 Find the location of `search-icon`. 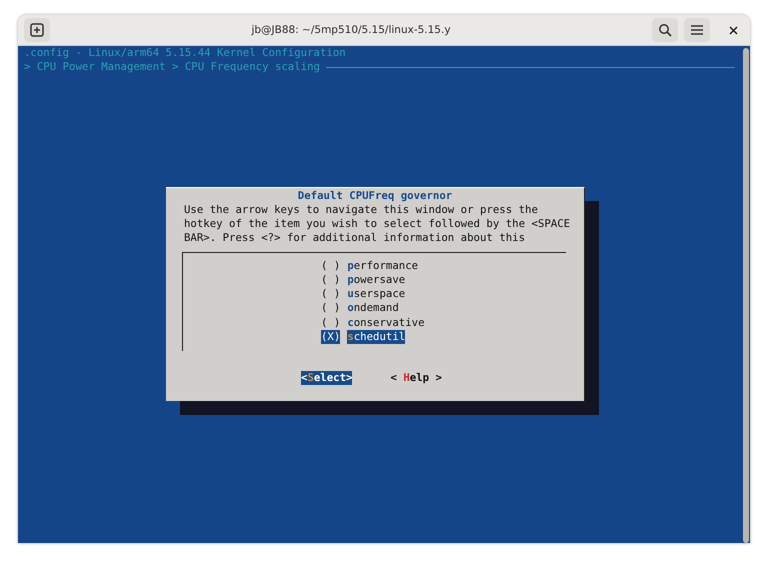

search-icon is located at coordinates (665, 30).